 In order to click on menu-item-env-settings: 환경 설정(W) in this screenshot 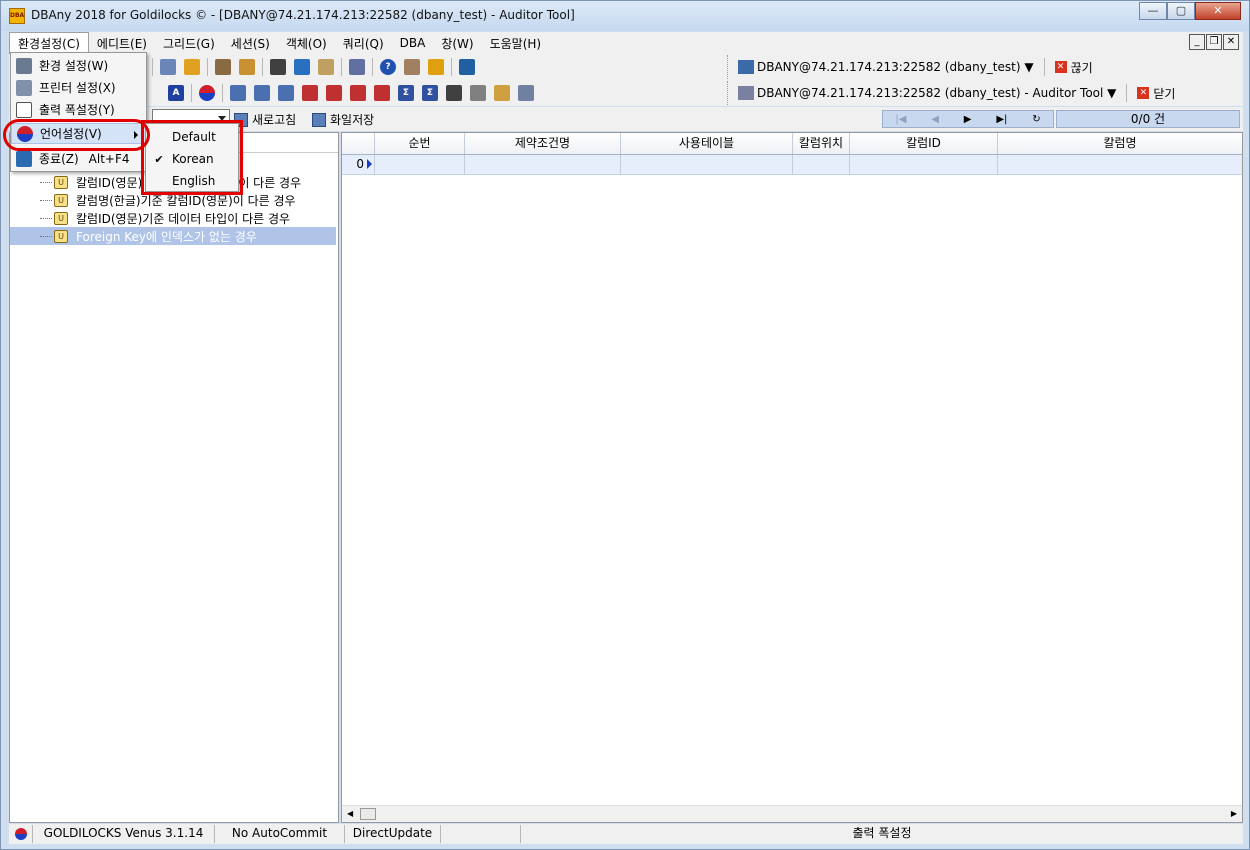, I will do `click(78, 65)`.